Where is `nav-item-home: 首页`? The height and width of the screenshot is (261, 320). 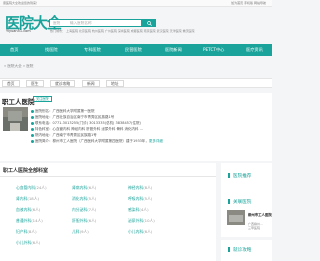
nav-item-home: 首页 is located at coordinates (14, 50).